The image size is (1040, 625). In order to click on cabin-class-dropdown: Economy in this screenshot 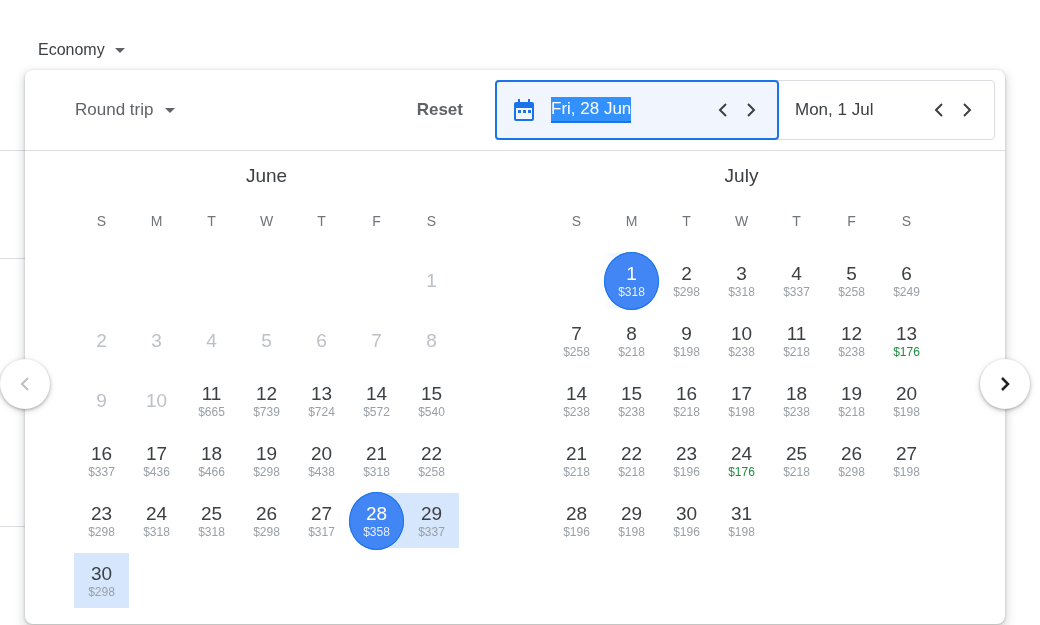, I will do `click(81, 50)`.